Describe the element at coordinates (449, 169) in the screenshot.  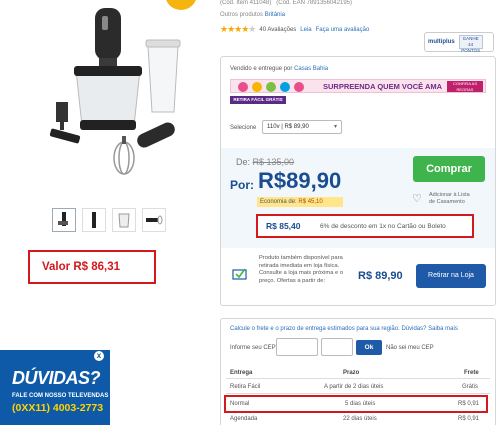
I see `buy-button: Comprar` at that location.